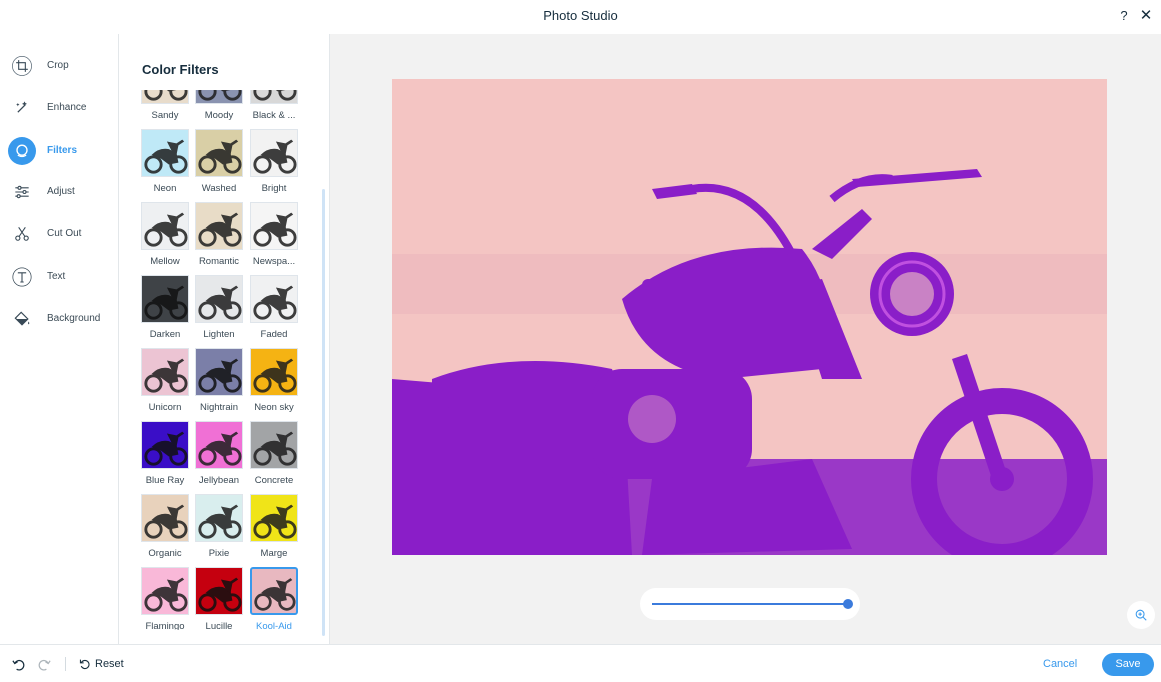  I want to click on filter-option: Concrete, so click(275, 457).